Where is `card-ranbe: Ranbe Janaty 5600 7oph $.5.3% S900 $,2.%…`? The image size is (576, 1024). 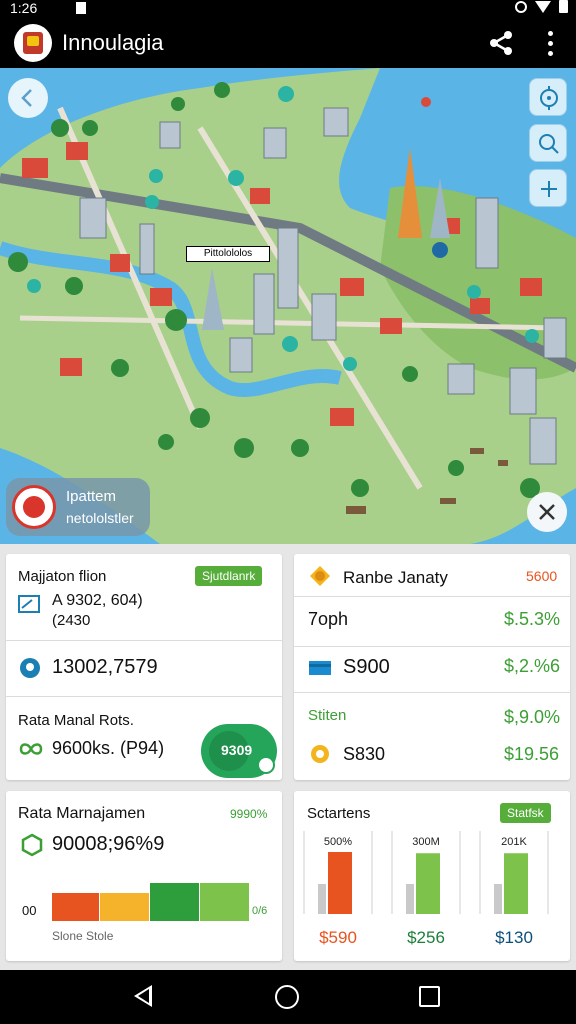 card-ranbe: Ranbe Janaty 5600 7oph $.5.3% S900 $,2.%… is located at coordinates (432, 667).